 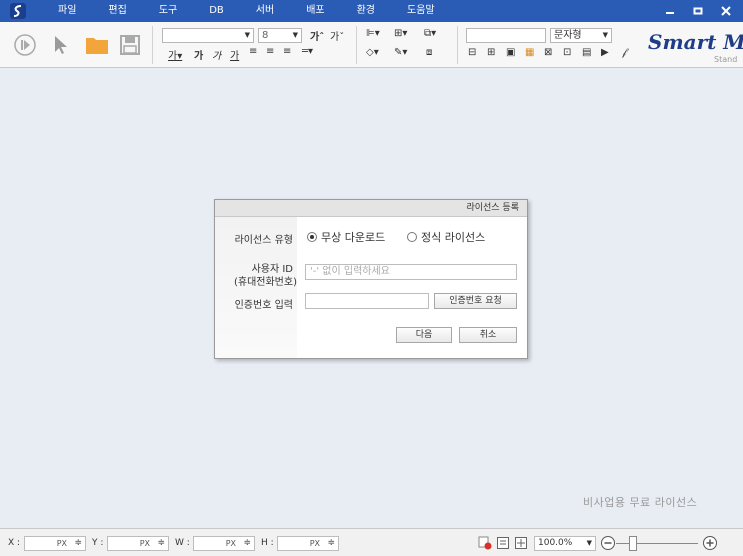 I want to click on italic-icon: 가, so click(x=216, y=54).